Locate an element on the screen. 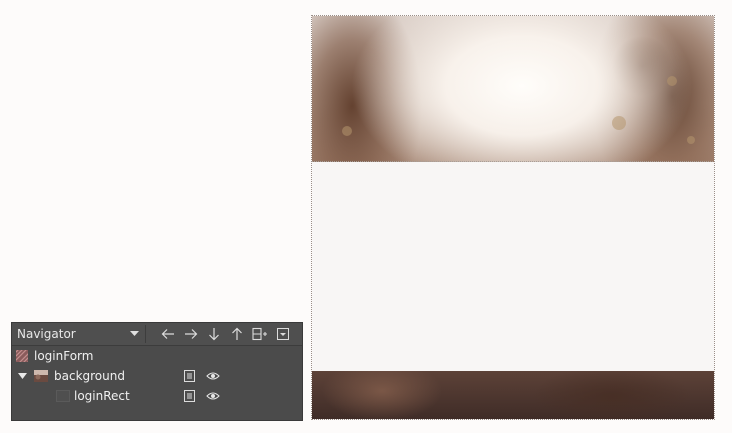 The image size is (732, 433). add-to-group-icon is located at coordinates (259, 334).